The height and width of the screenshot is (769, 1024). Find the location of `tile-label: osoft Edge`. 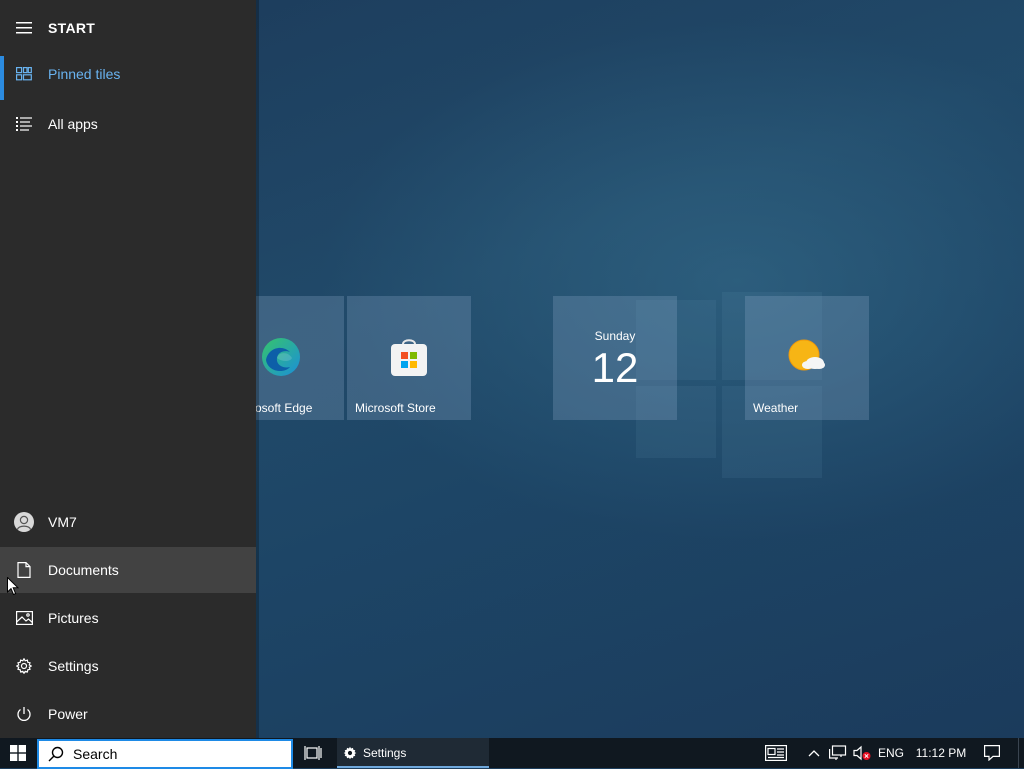

tile-label: osoft Edge is located at coordinates (284, 408).